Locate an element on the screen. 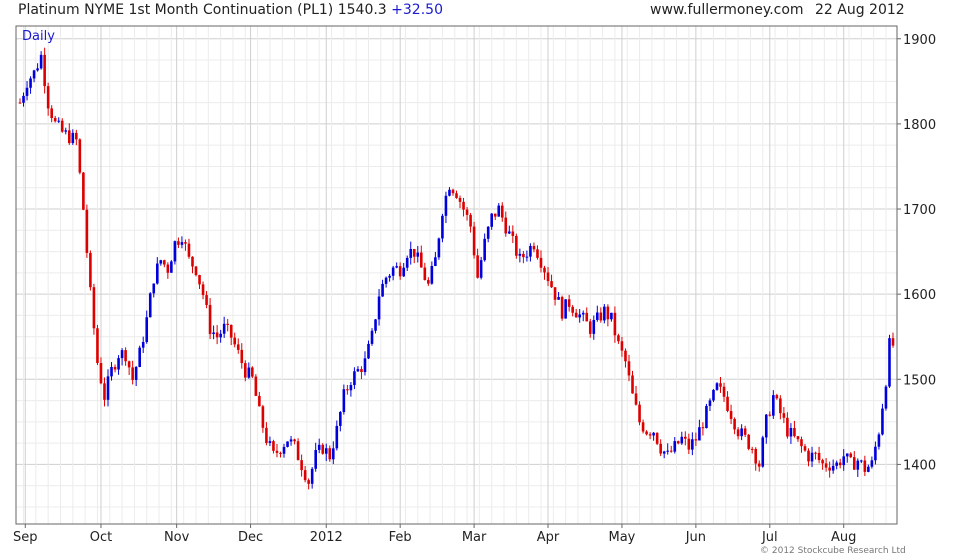  period-label: Daily is located at coordinates (38, 36).